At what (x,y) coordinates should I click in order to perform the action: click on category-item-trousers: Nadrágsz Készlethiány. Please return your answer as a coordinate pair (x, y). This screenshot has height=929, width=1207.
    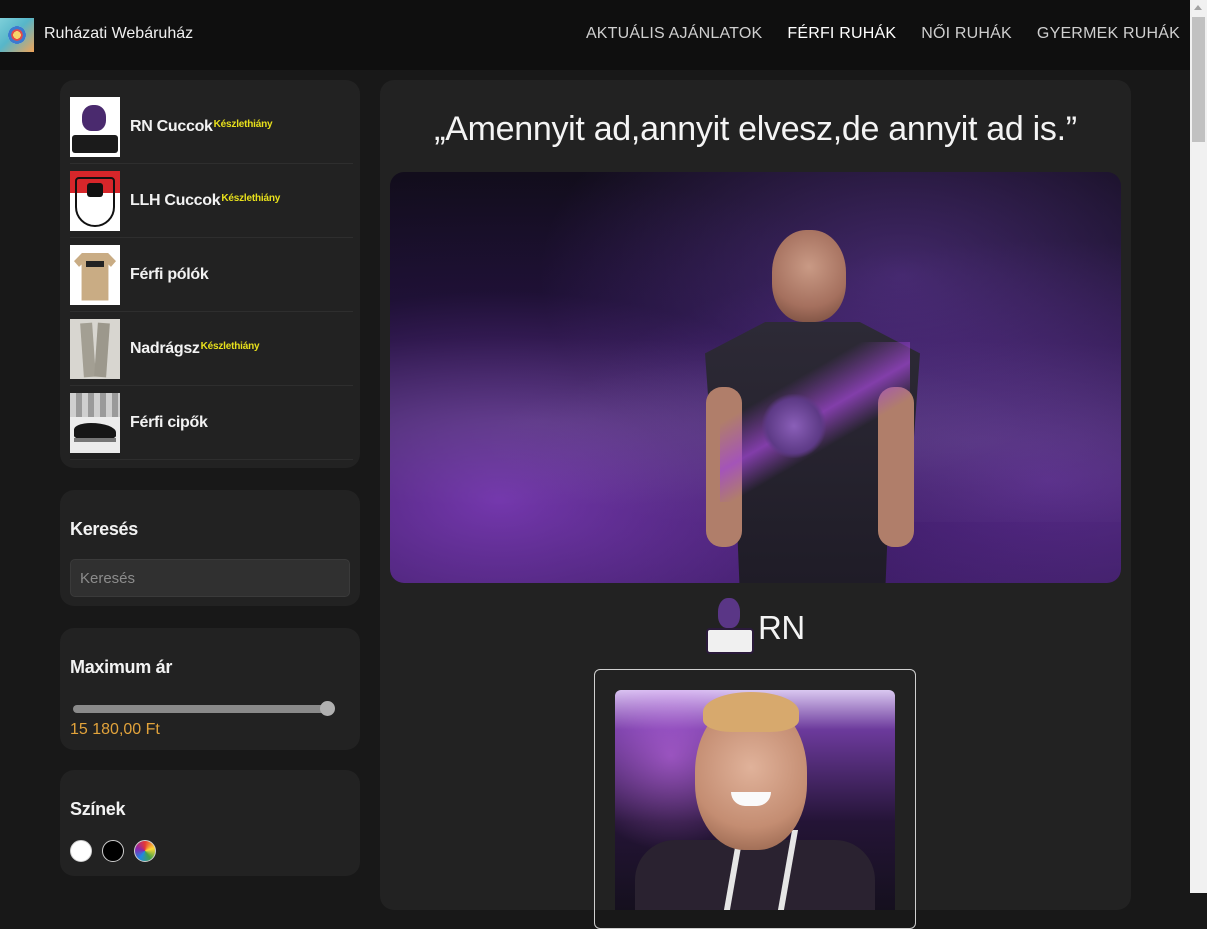
    Looking at the image, I should click on (211, 349).